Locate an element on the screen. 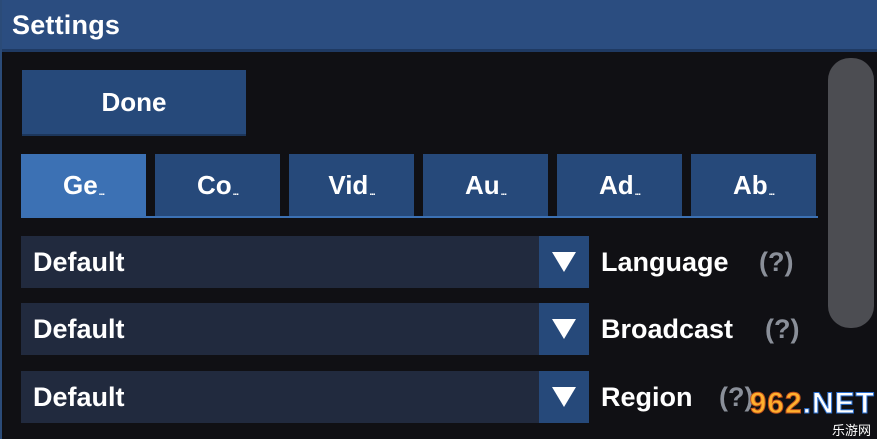 The image size is (877, 439). broadcast-label: Broadcast is located at coordinates (667, 329).